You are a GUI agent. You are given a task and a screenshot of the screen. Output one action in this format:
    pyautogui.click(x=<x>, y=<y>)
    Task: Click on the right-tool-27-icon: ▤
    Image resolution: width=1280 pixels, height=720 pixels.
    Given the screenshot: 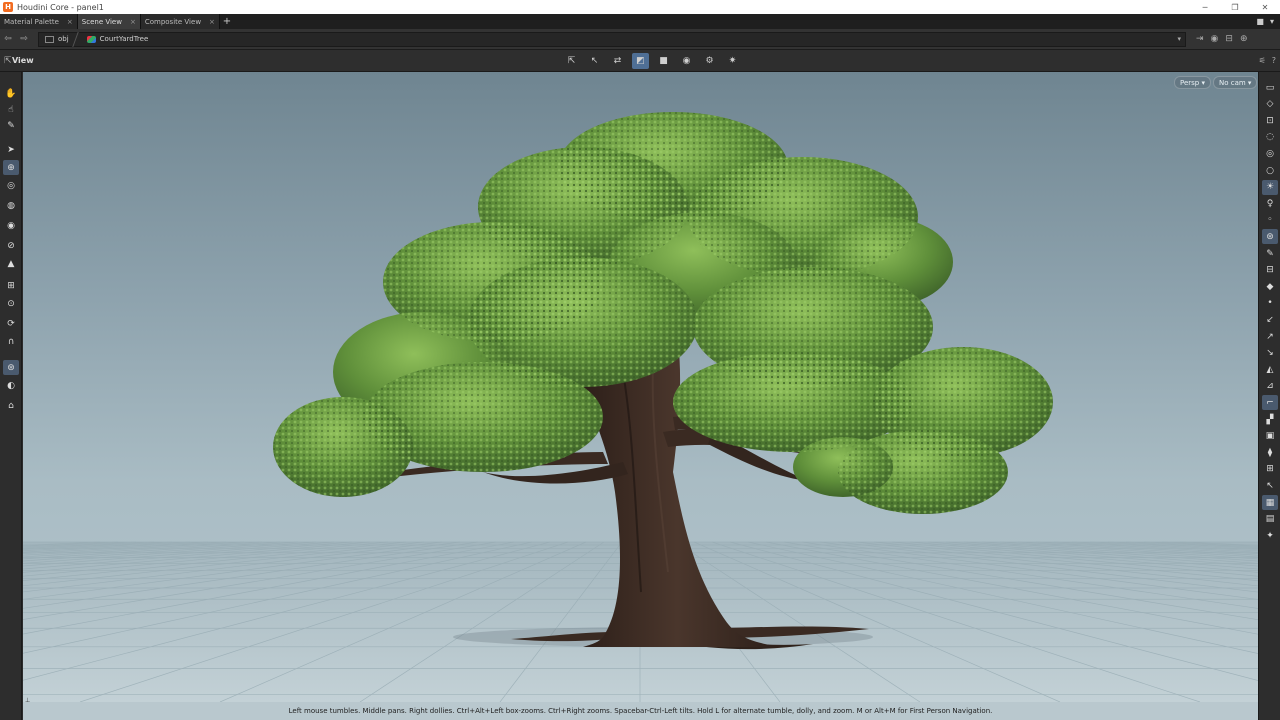 What is the action you would take?
    pyautogui.click(x=1270, y=519)
    